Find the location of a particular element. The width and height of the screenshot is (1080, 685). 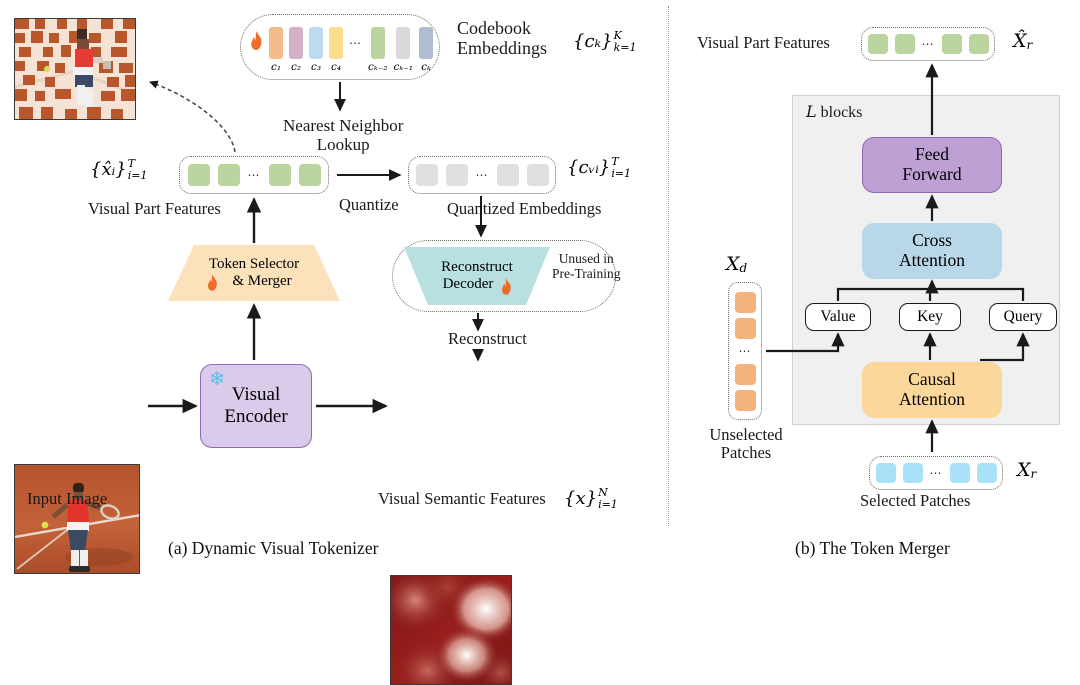

qe-notation-sup: T is located at coordinates (615, 161).